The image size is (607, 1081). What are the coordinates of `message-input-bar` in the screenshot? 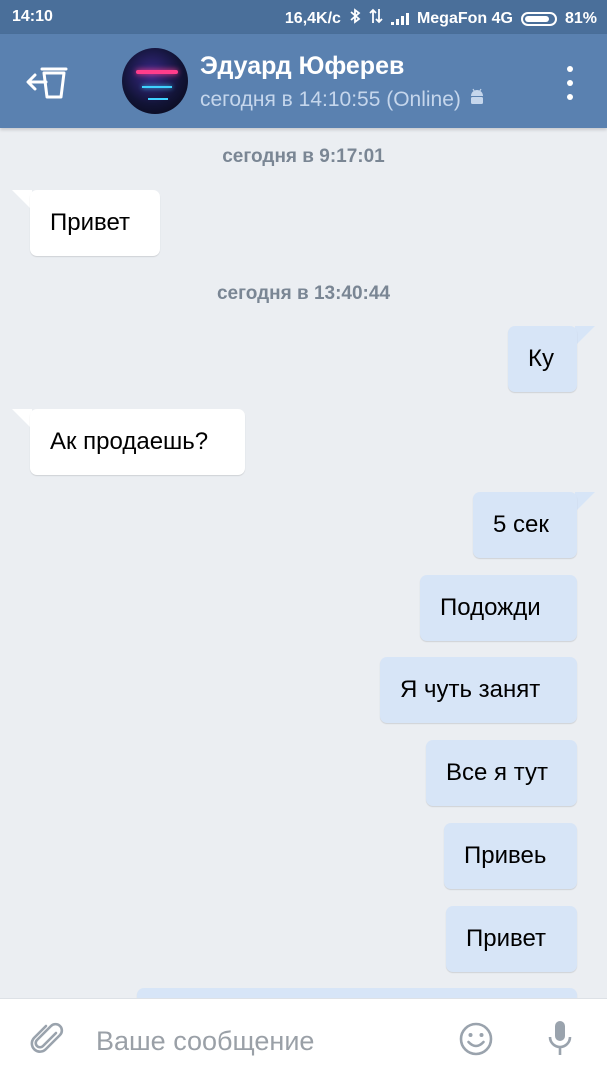 It's located at (303, 1039).